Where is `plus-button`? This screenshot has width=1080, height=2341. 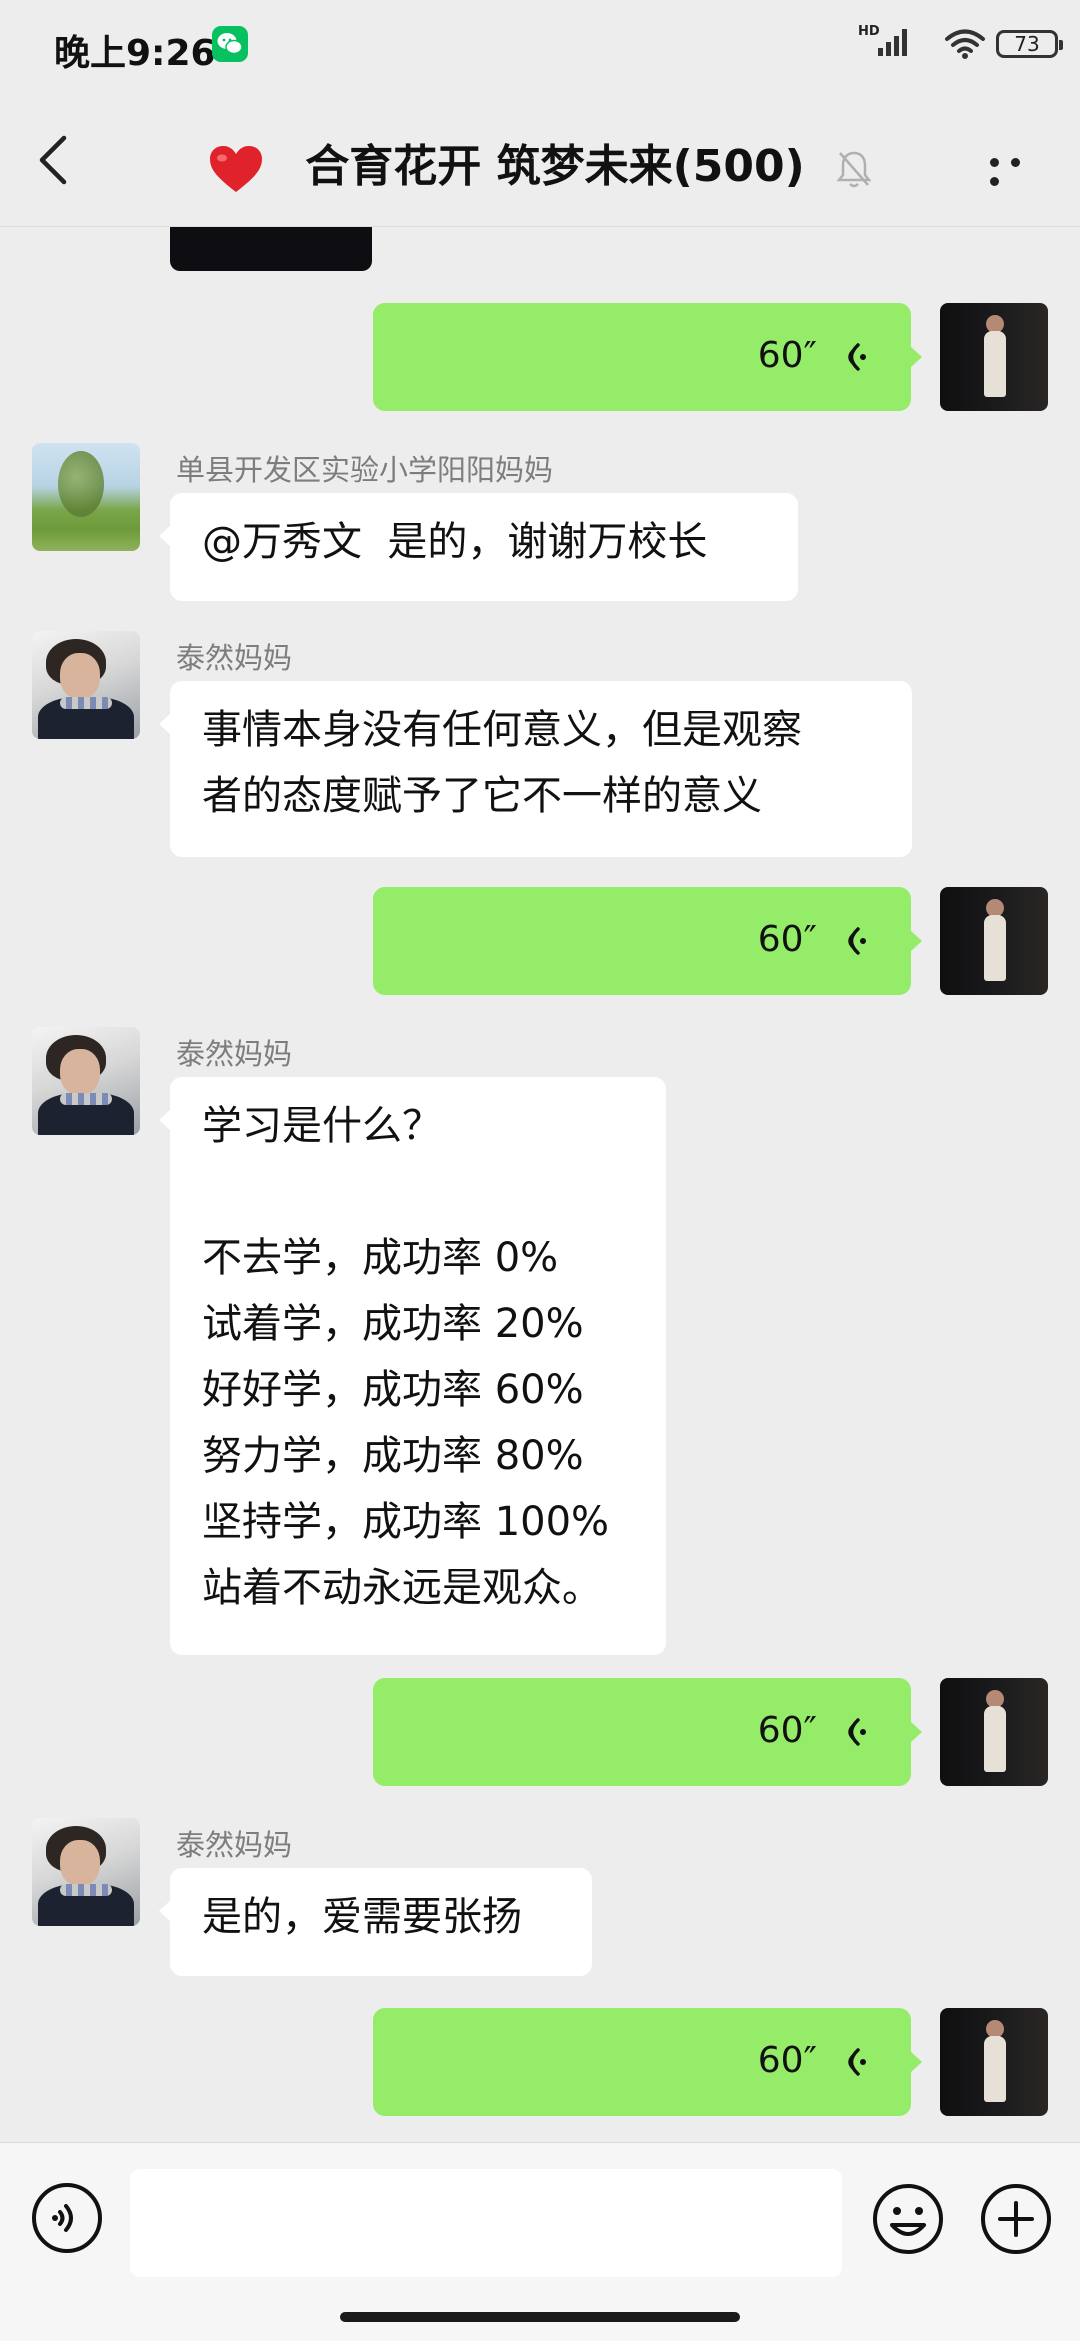
plus-button is located at coordinates (1016, 2221).